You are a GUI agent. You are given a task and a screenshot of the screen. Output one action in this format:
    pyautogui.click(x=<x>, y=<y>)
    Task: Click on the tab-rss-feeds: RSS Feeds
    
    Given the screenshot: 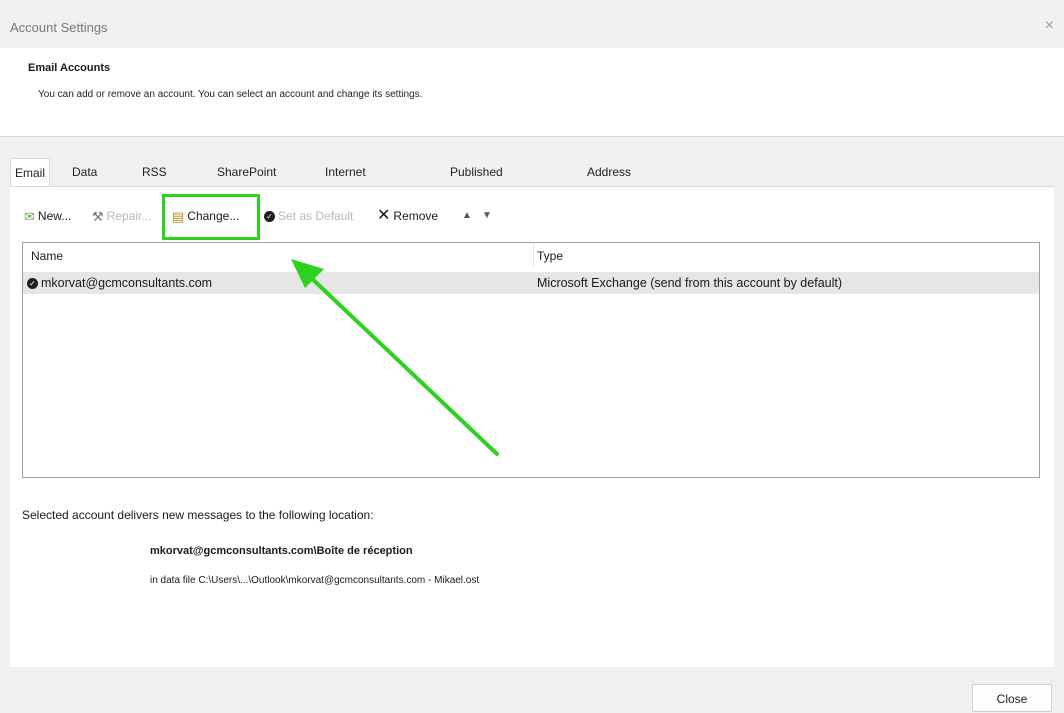 What is the action you would take?
    pyautogui.click(x=158, y=182)
    